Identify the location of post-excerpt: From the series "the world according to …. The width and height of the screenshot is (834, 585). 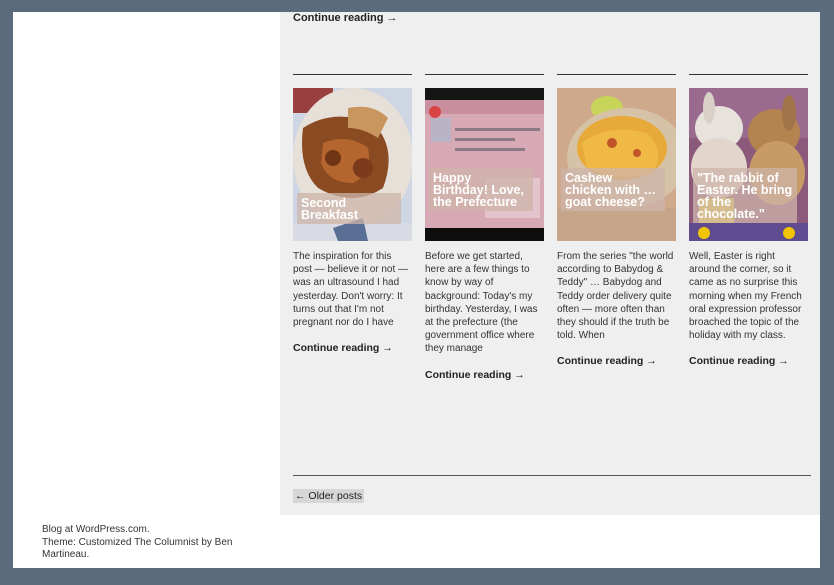
(615, 296).